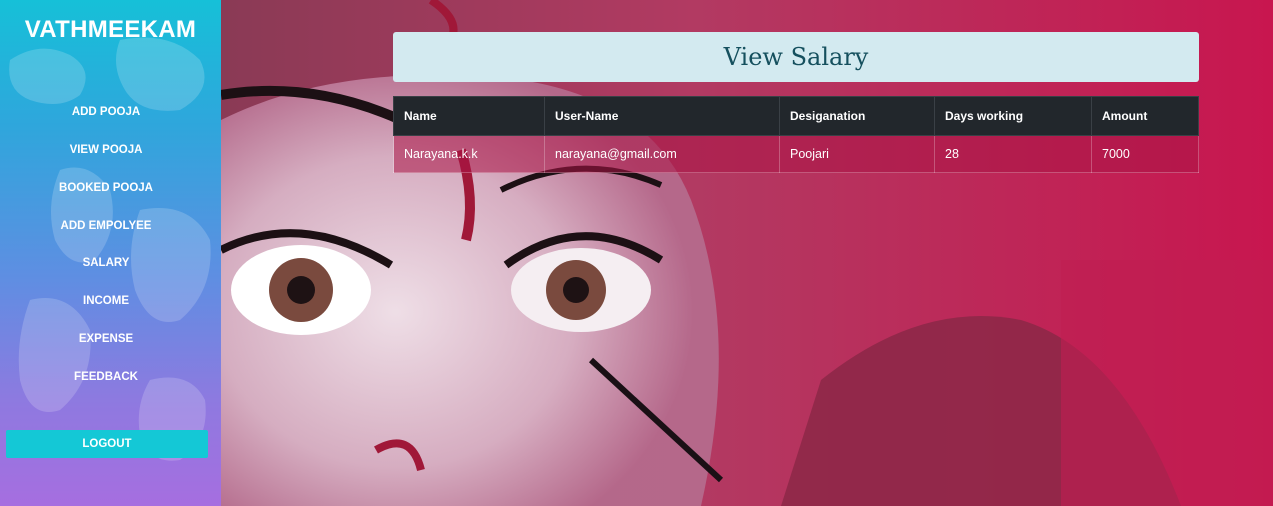 Image resolution: width=1273 pixels, height=506 pixels. Describe the element at coordinates (662, 116) in the screenshot. I see `column-header-user-name: User-Name` at that location.